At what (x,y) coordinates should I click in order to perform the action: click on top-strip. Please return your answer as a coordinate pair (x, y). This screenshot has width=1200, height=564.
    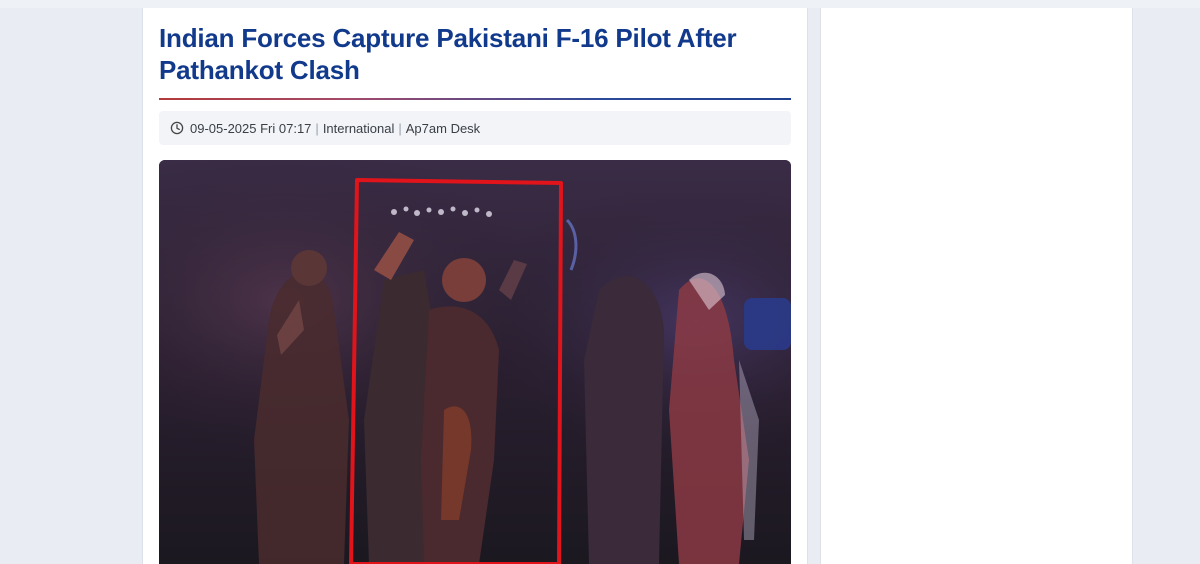
    Looking at the image, I should click on (600, 4).